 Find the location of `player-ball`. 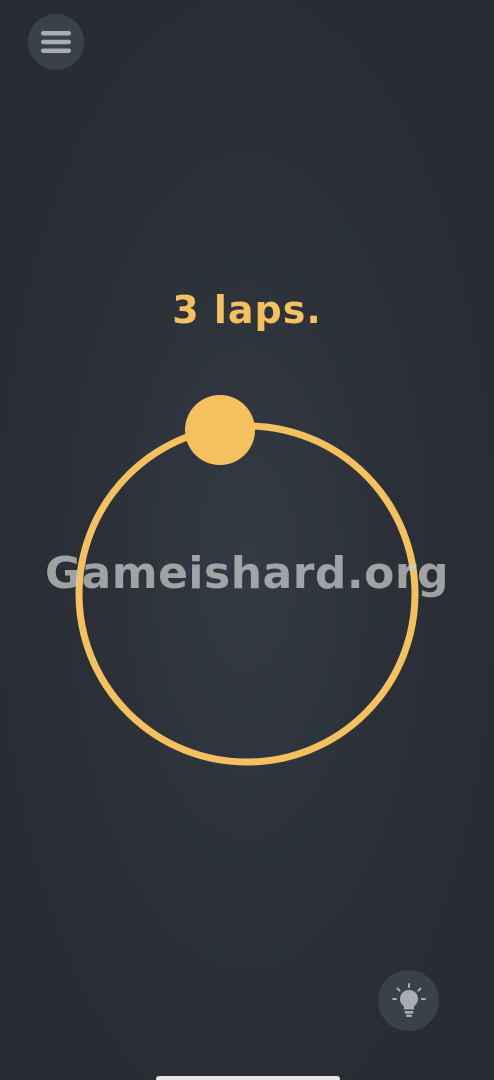

player-ball is located at coordinates (220, 430).